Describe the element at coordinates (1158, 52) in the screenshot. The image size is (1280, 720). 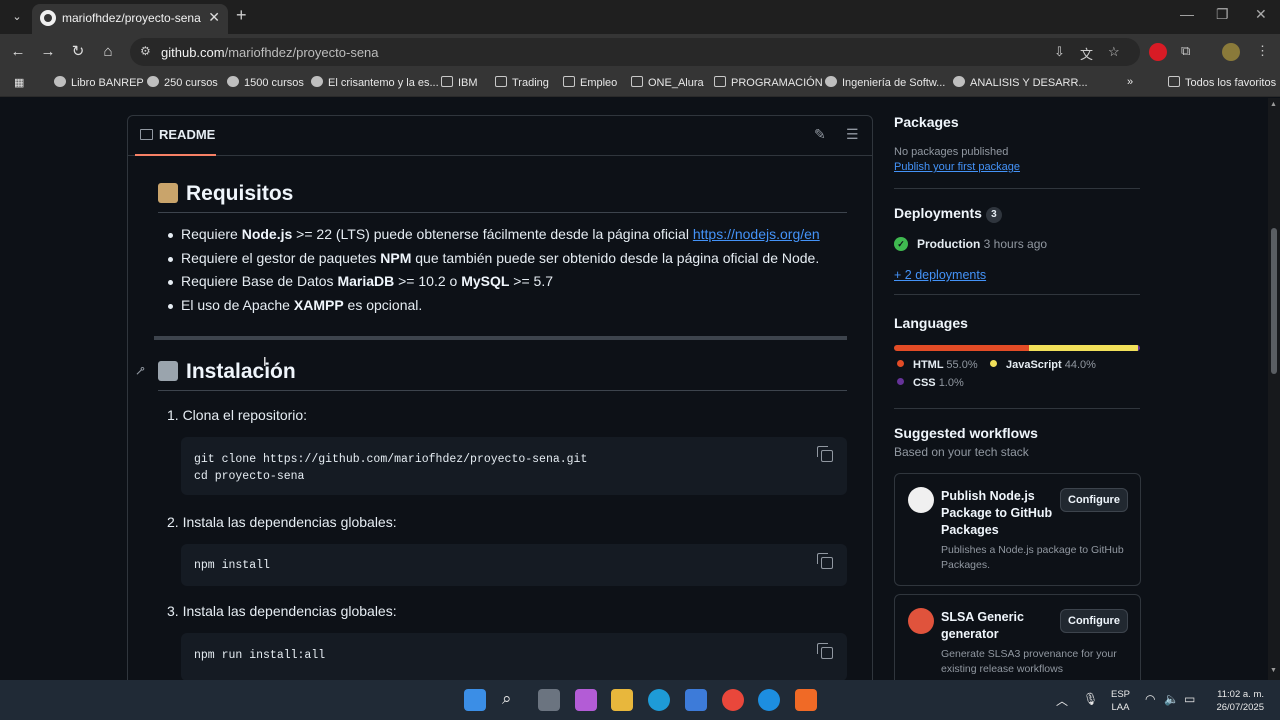
I see `extension-red-icon` at that location.